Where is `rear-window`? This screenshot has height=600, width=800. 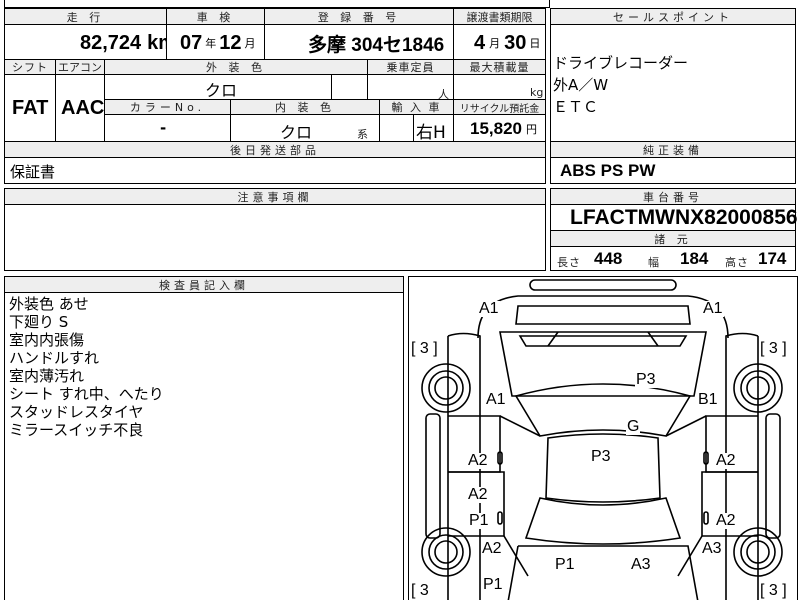 rear-window is located at coordinates (603, 521).